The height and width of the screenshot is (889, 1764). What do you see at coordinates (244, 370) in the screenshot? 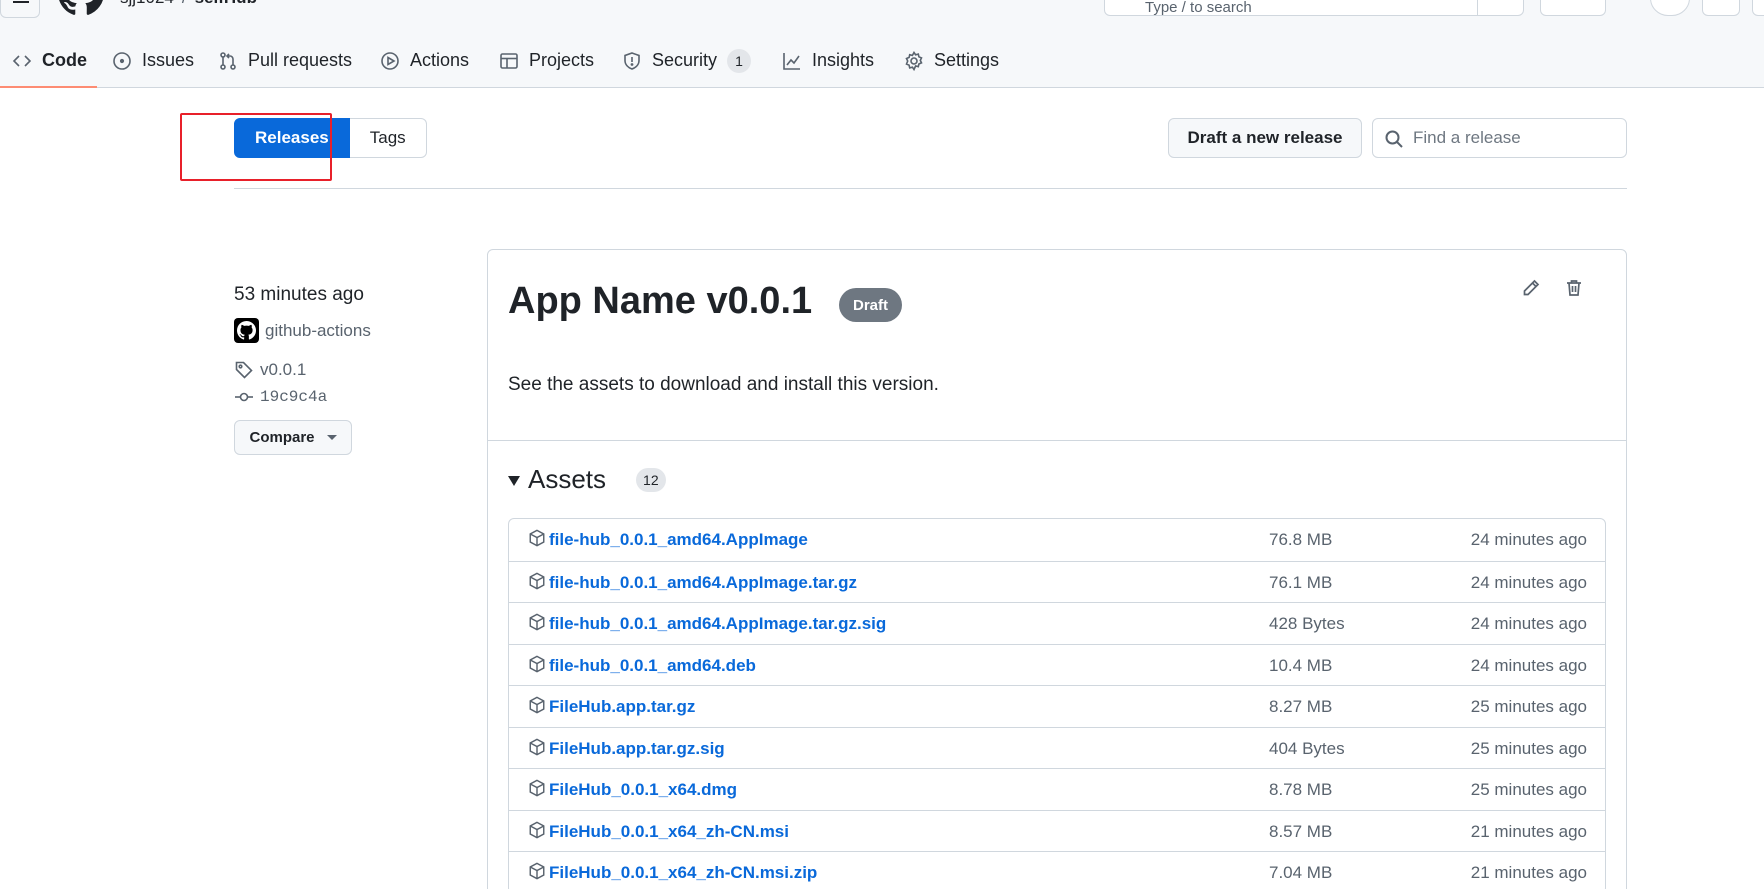
I see `tag-icon` at bounding box center [244, 370].